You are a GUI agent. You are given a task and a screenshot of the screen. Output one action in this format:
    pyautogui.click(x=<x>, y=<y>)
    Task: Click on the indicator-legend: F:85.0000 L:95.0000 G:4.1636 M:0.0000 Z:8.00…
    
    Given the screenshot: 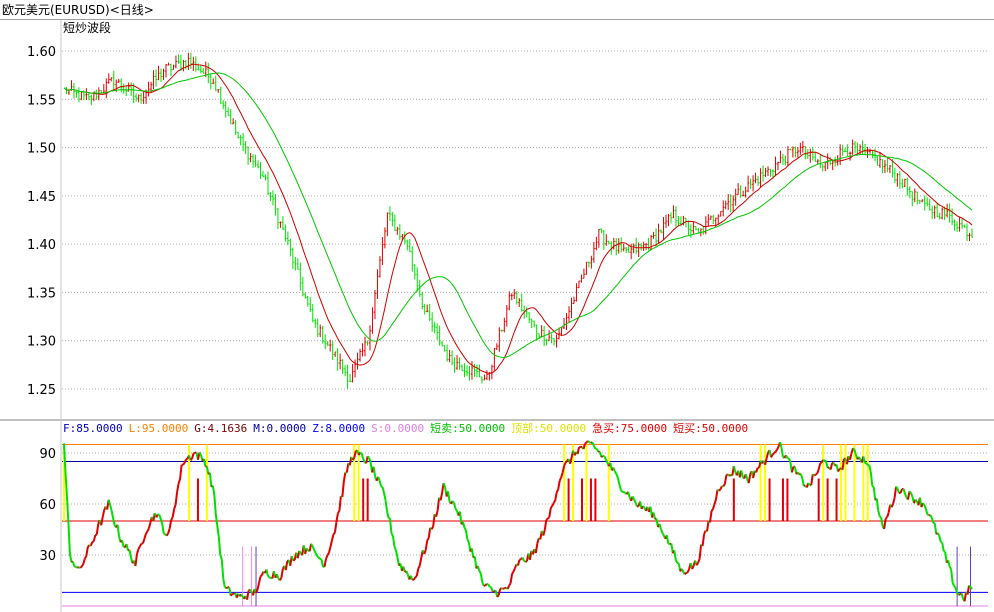 What is the action you would take?
    pyautogui.click(x=525, y=429)
    